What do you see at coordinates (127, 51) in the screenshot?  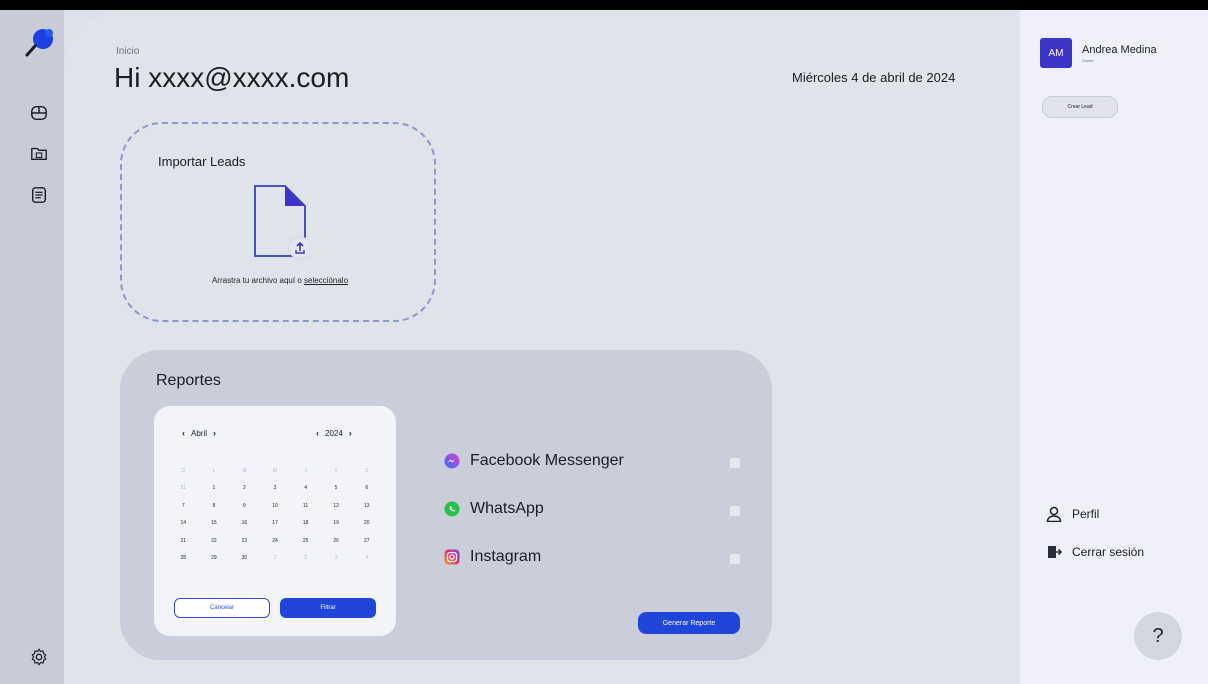 I see `breadcrumb: Inicio` at bounding box center [127, 51].